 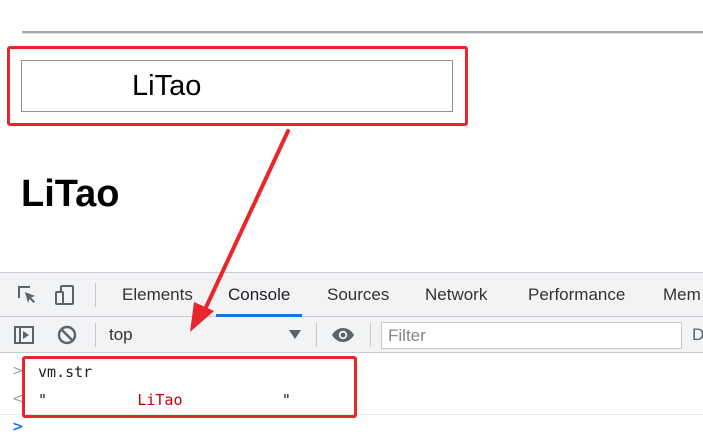 What do you see at coordinates (295, 334) in the screenshot?
I see `chevron-down-icon` at bounding box center [295, 334].